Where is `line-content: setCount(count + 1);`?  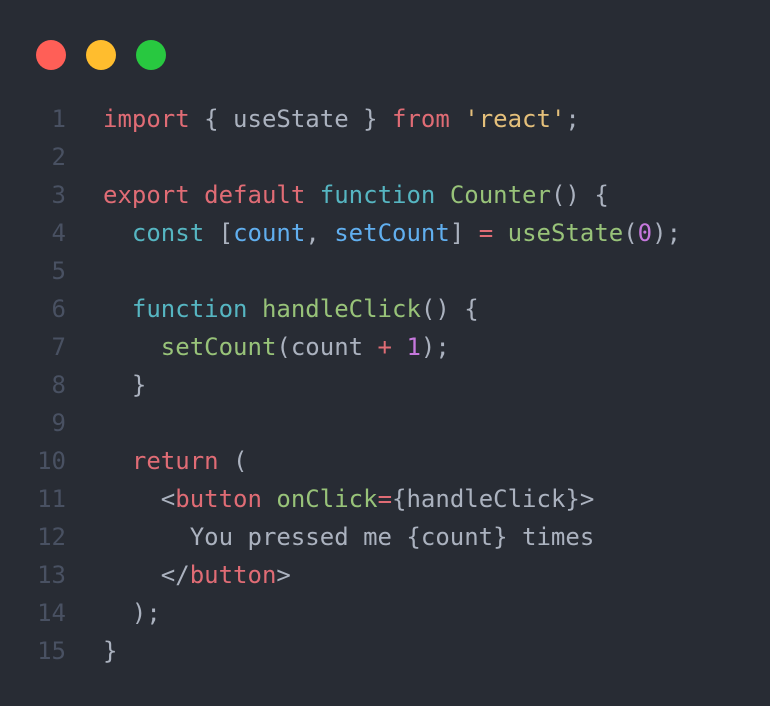
line-content: setCount(count + 1); is located at coordinates (276, 347).